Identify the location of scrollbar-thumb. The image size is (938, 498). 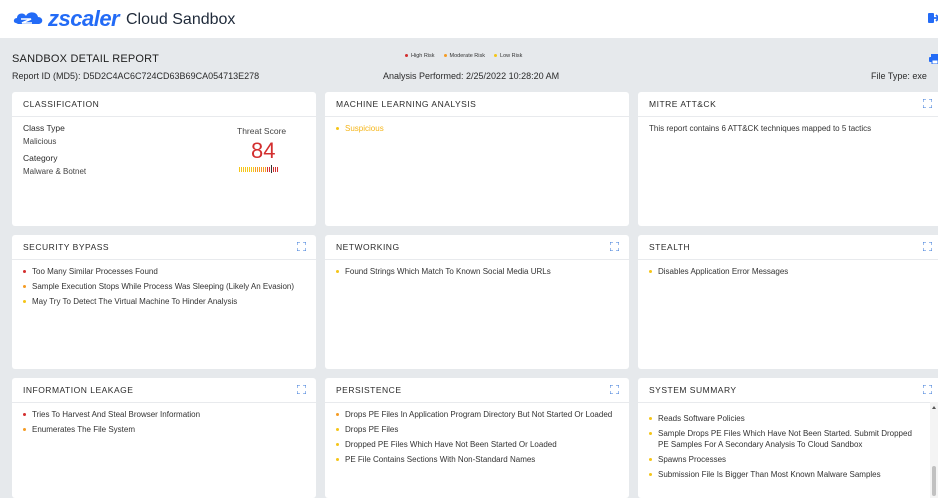
(934, 481).